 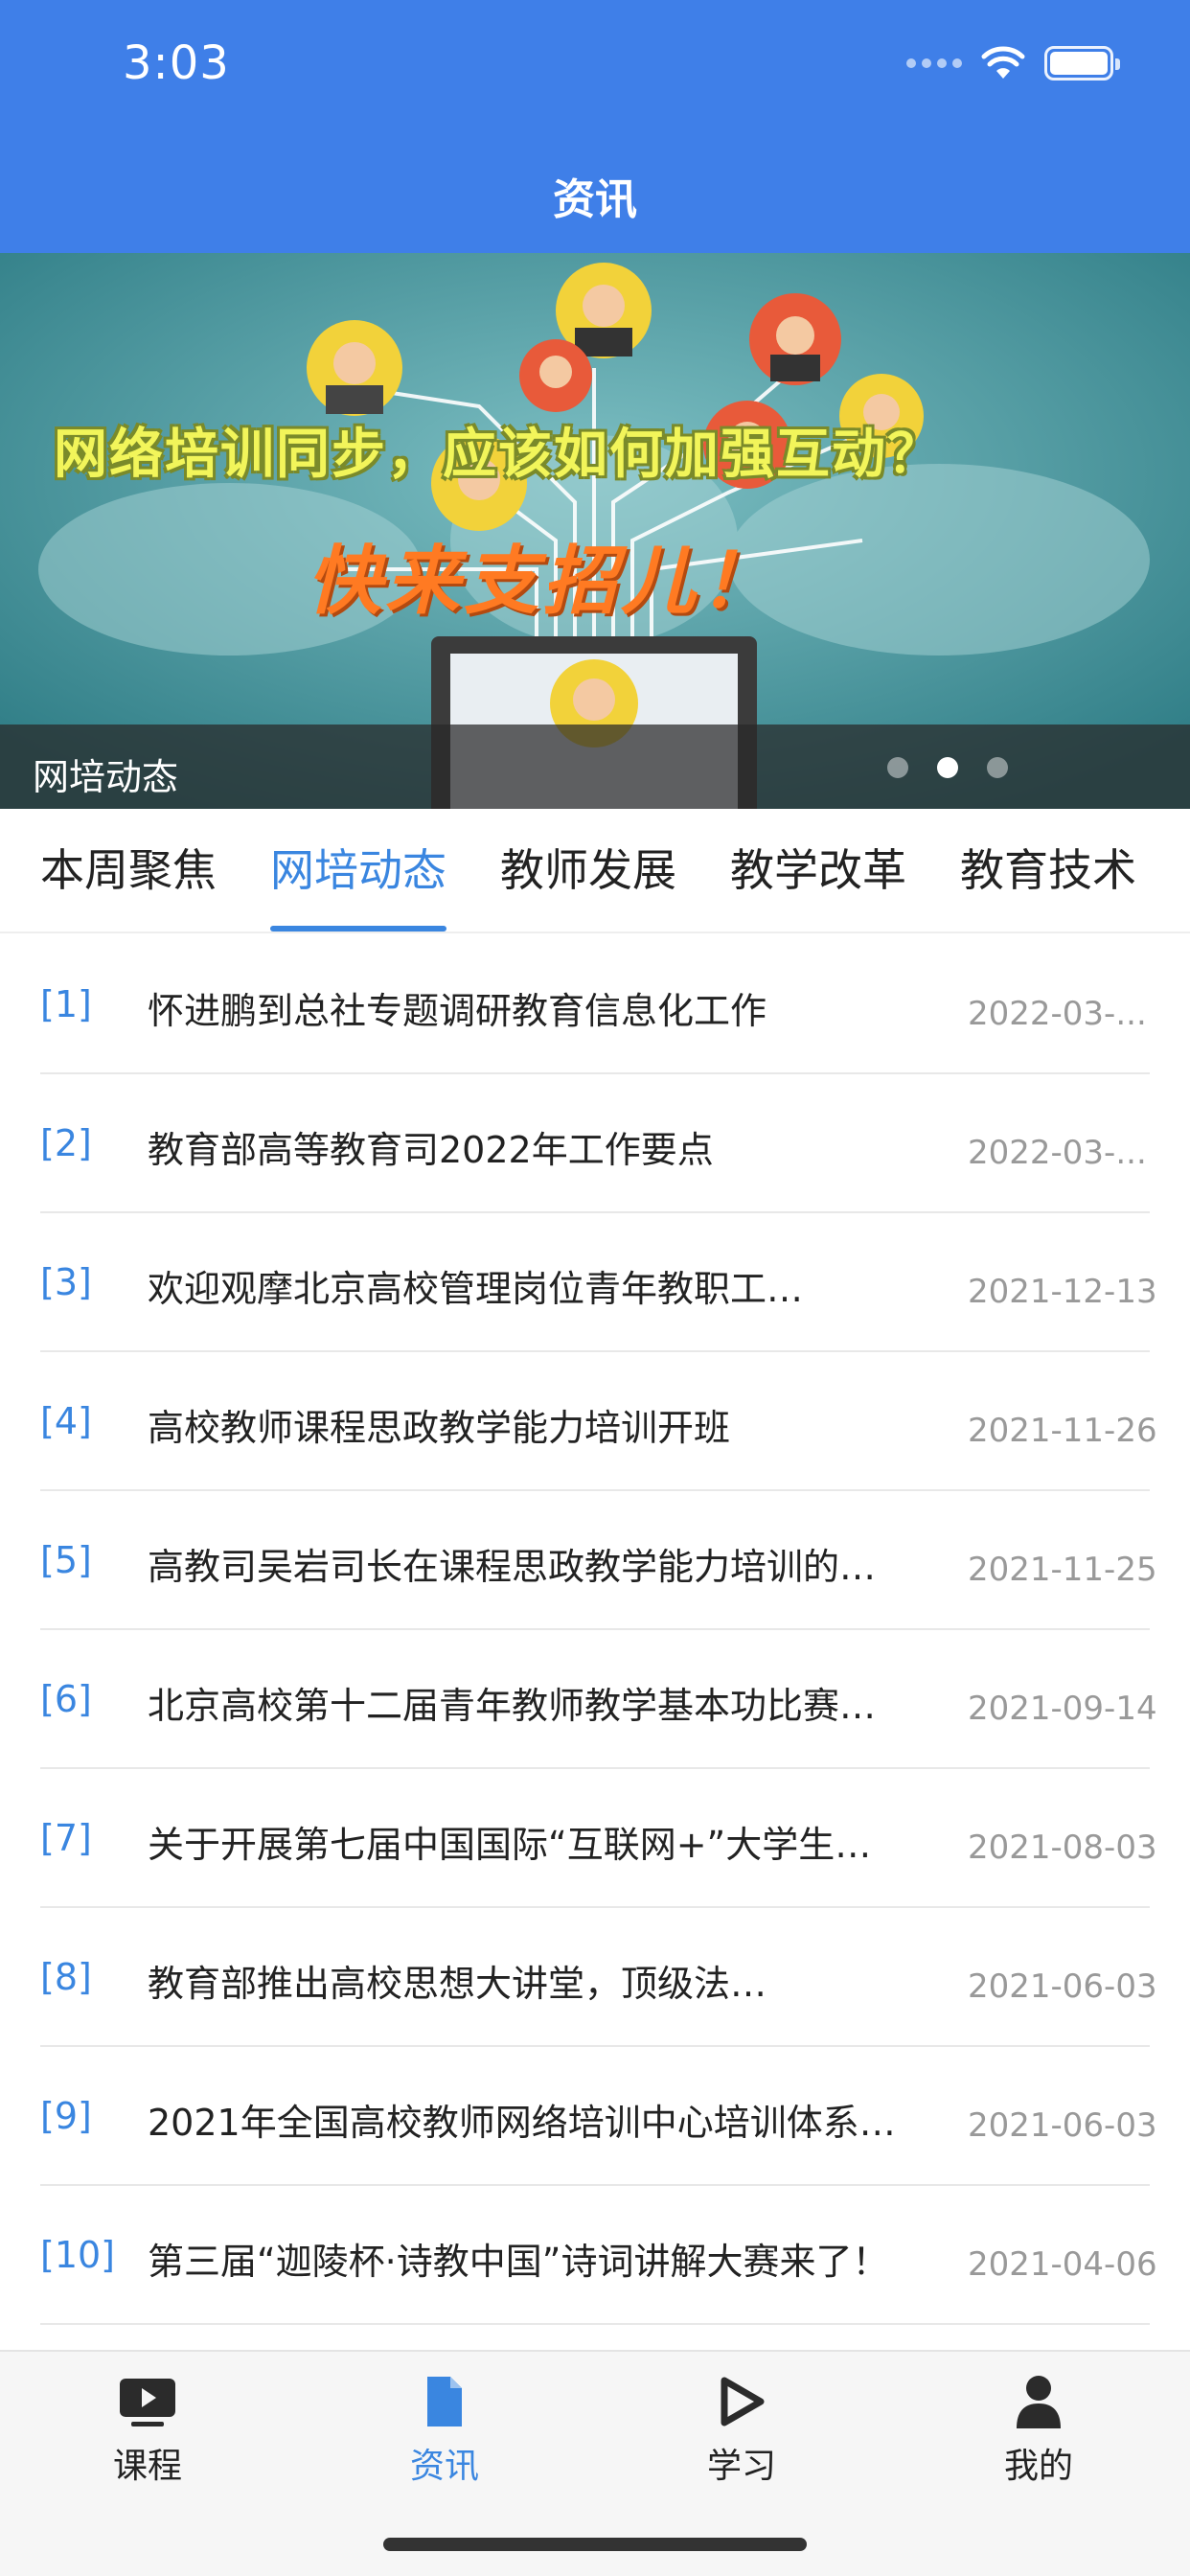 I want to click on page-title: 资讯, so click(x=595, y=199).